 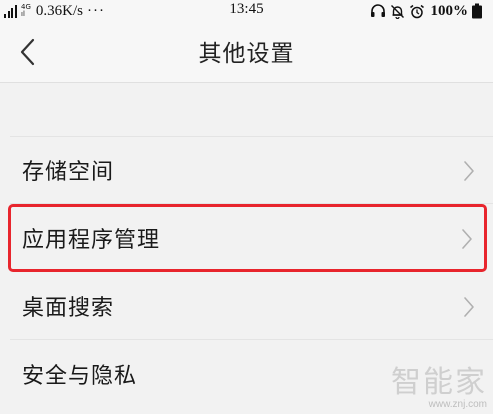 I want to click on list-item-label: 安全与隐私, so click(x=80, y=376).